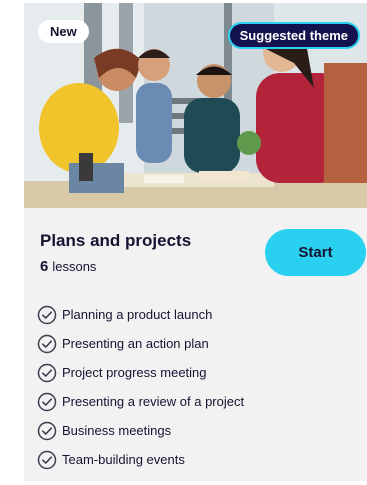  What do you see at coordinates (116, 240) in the screenshot?
I see `course-title: Plans and projects` at bounding box center [116, 240].